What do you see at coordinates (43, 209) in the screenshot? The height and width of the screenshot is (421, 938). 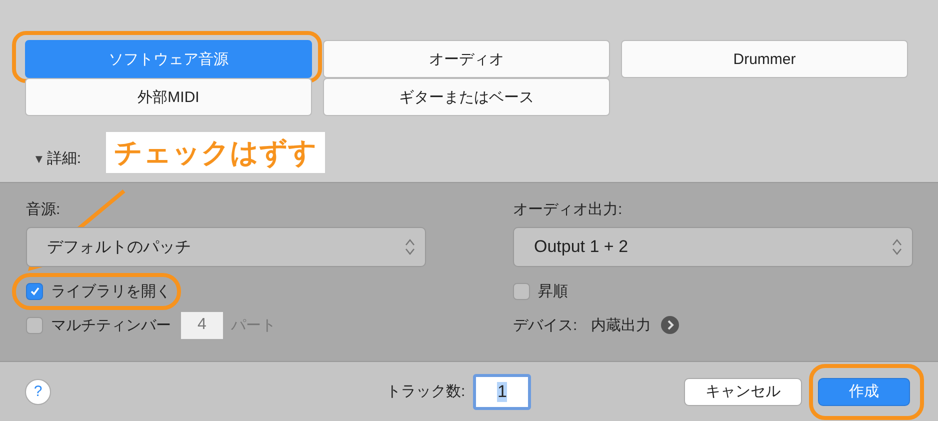 I see `instrument-label: 音源:` at bounding box center [43, 209].